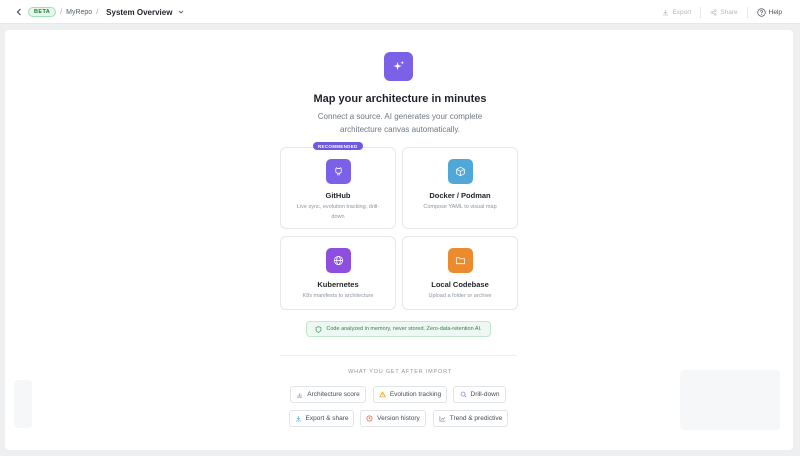  I want to click on sparkles-icon, so click(398, 66).